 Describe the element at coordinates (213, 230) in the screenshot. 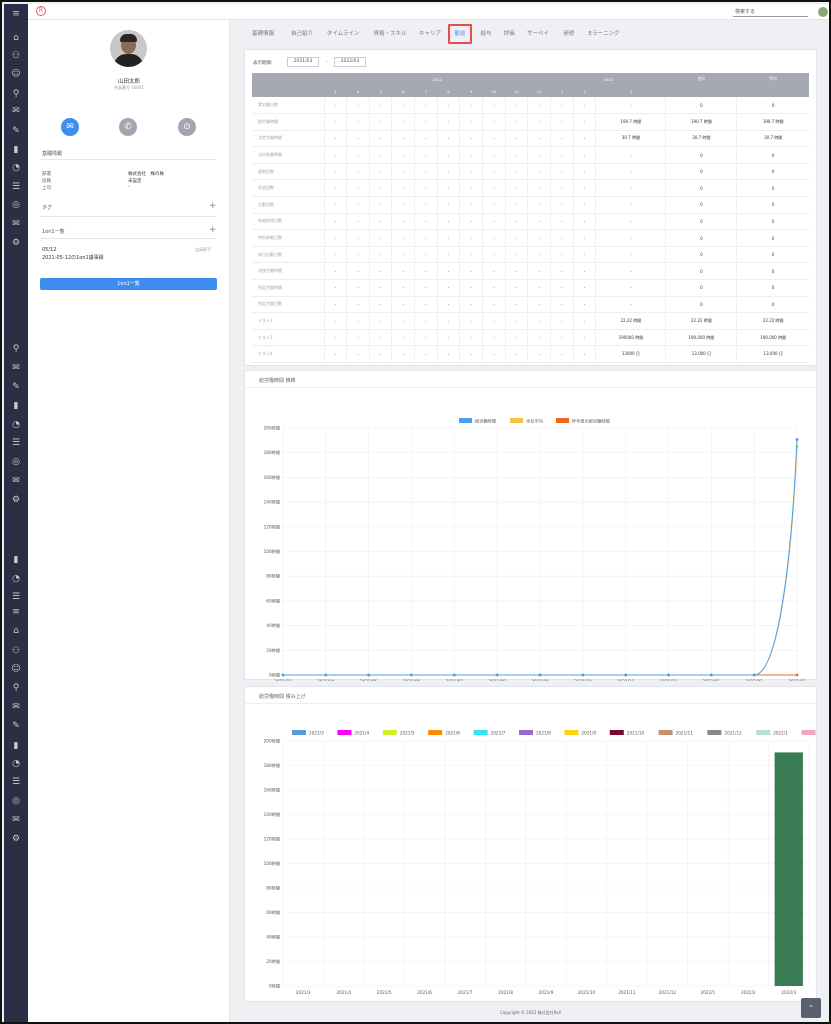

I see `add-oneonone-plus-icon: +` at that location.